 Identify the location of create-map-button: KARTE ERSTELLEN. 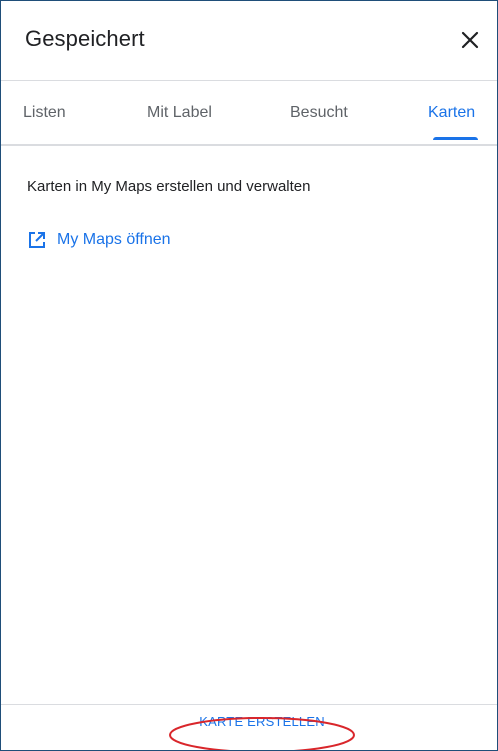
(262, 721).